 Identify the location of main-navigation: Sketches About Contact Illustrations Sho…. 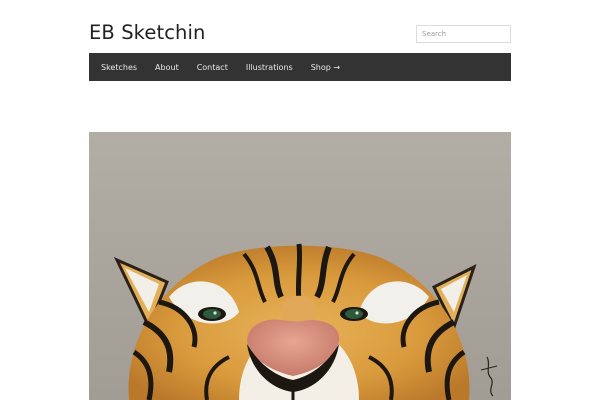
(300, 67).